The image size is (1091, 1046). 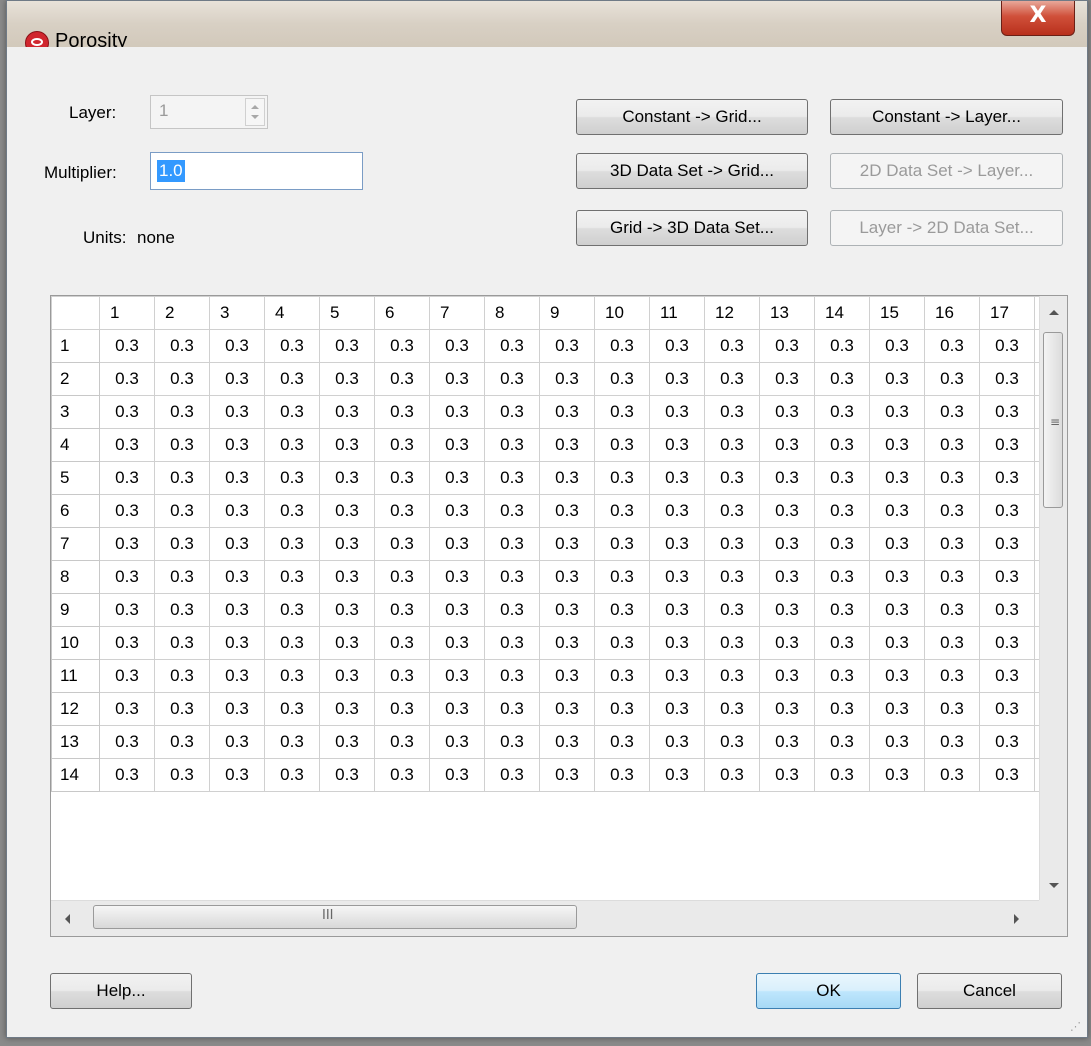 What do you see at coordinates (402, 313) in the screenshot?
I see `column-header: 6` at bounding box center [402, 313].